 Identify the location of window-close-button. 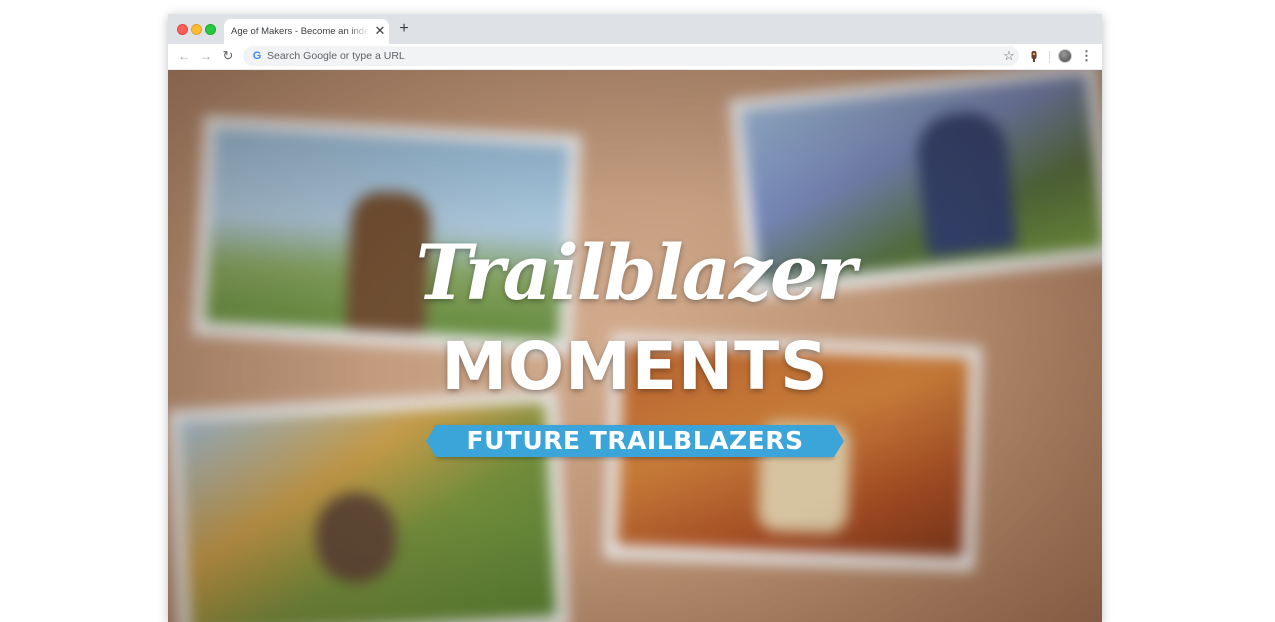
(182, 29).